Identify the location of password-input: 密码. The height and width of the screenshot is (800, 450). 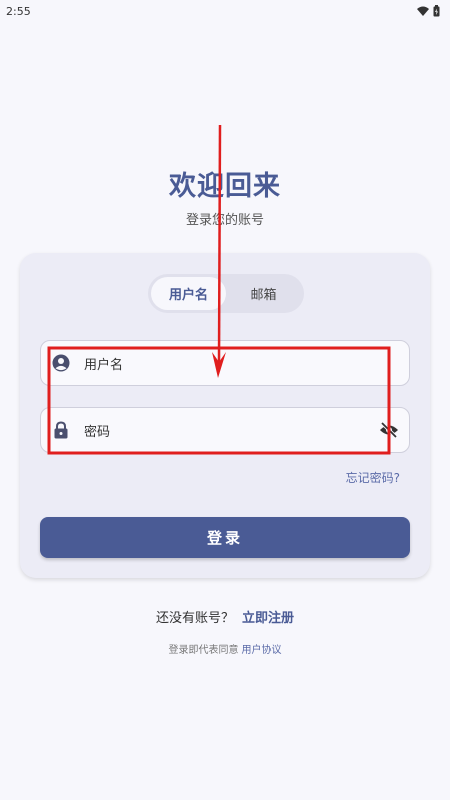
(231, 430).